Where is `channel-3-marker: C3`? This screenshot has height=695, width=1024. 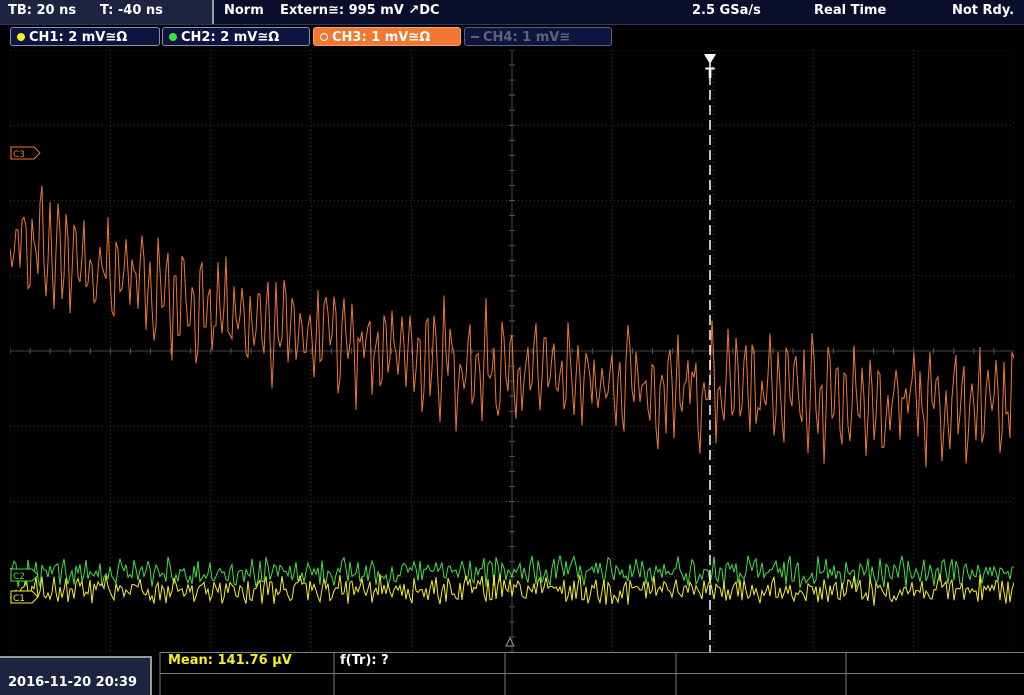
channel-3-marker: C3 is located at coordinates (25, 153).